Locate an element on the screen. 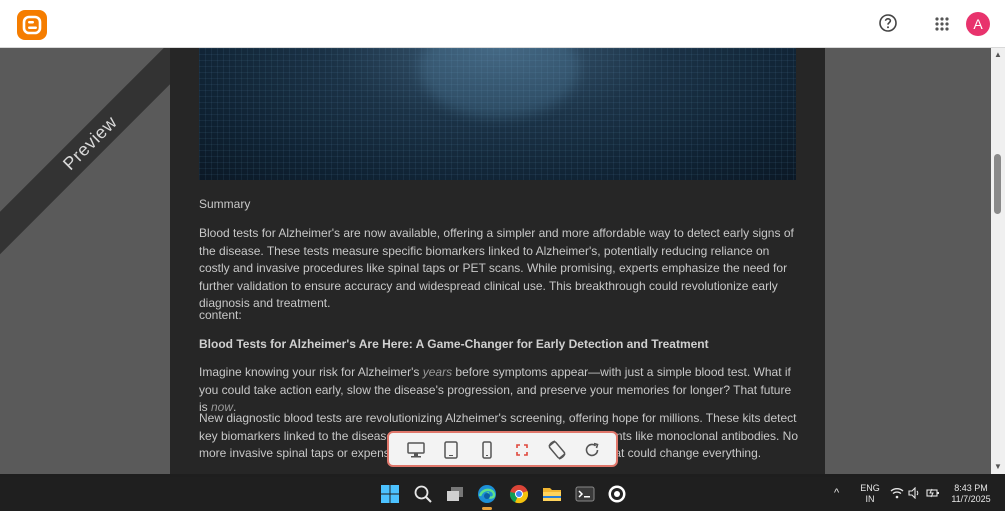 This screenshot has height=511, width=1005. scrollbar-thumb is located at coordinates (997, 184).